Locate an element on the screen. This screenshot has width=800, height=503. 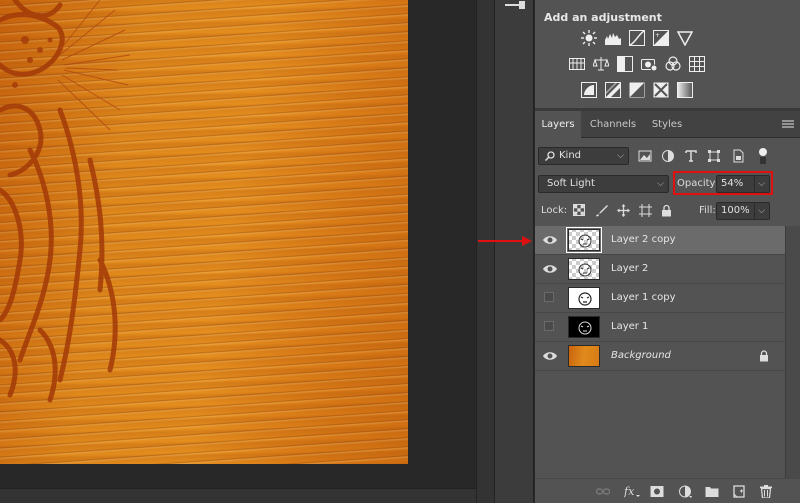
fill-value: 100% is located at coordinates (735, 210).